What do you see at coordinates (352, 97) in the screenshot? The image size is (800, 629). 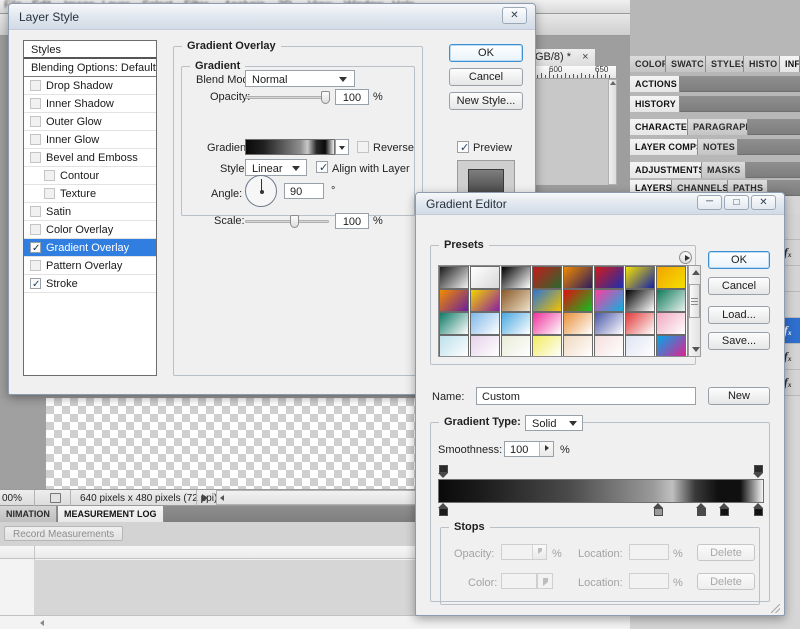 I see `opacity-field: 100` at bounding box center [352, 97].